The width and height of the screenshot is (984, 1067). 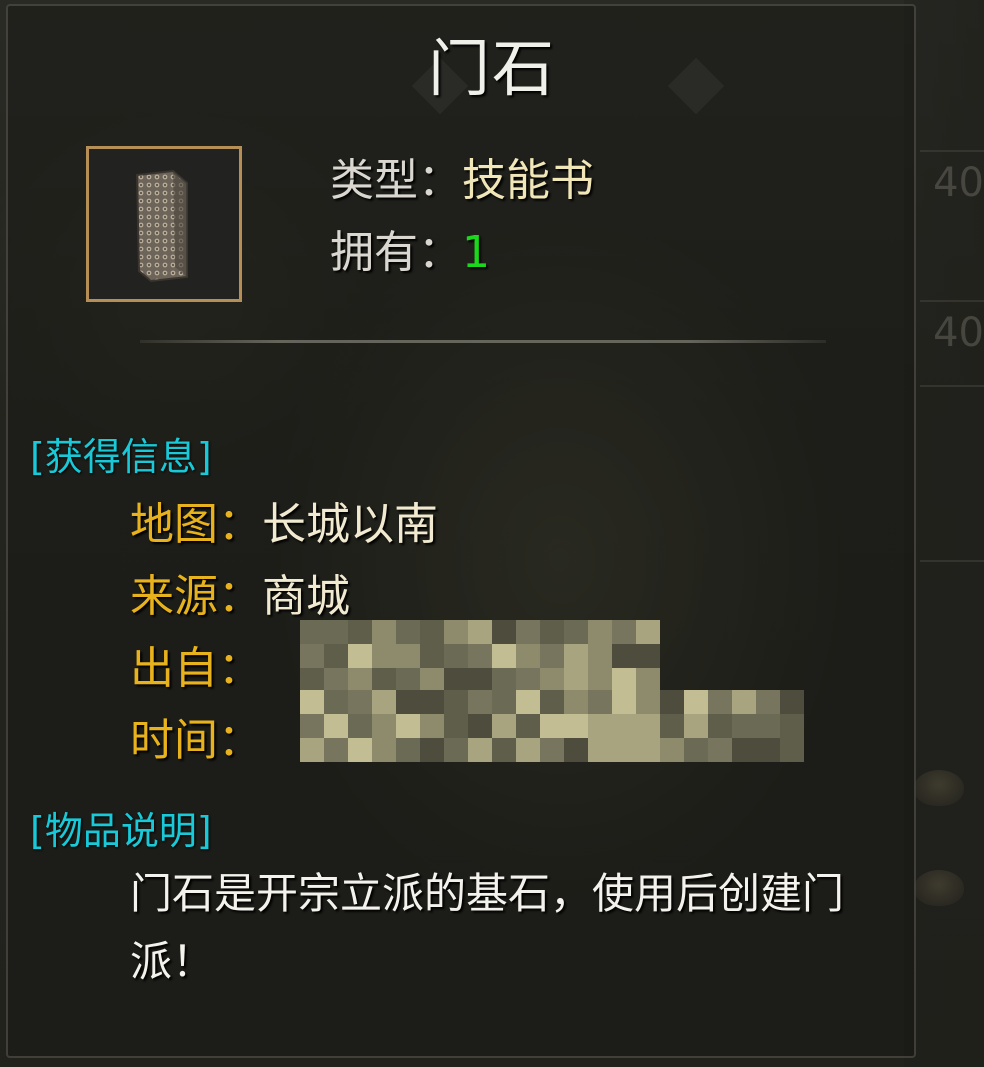 I want to click on source-value: 商城, so click(x=306, y=596).